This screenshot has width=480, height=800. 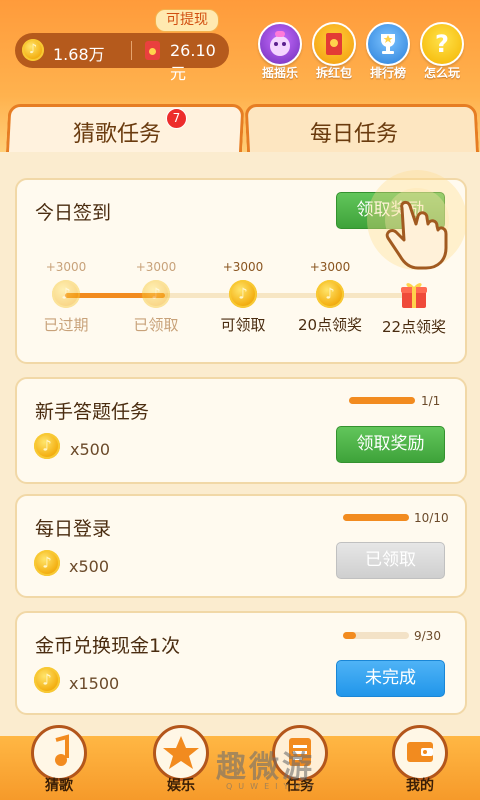 I want to click on nav-guess-song-label: 猜歌, so click(x=59, y=786).